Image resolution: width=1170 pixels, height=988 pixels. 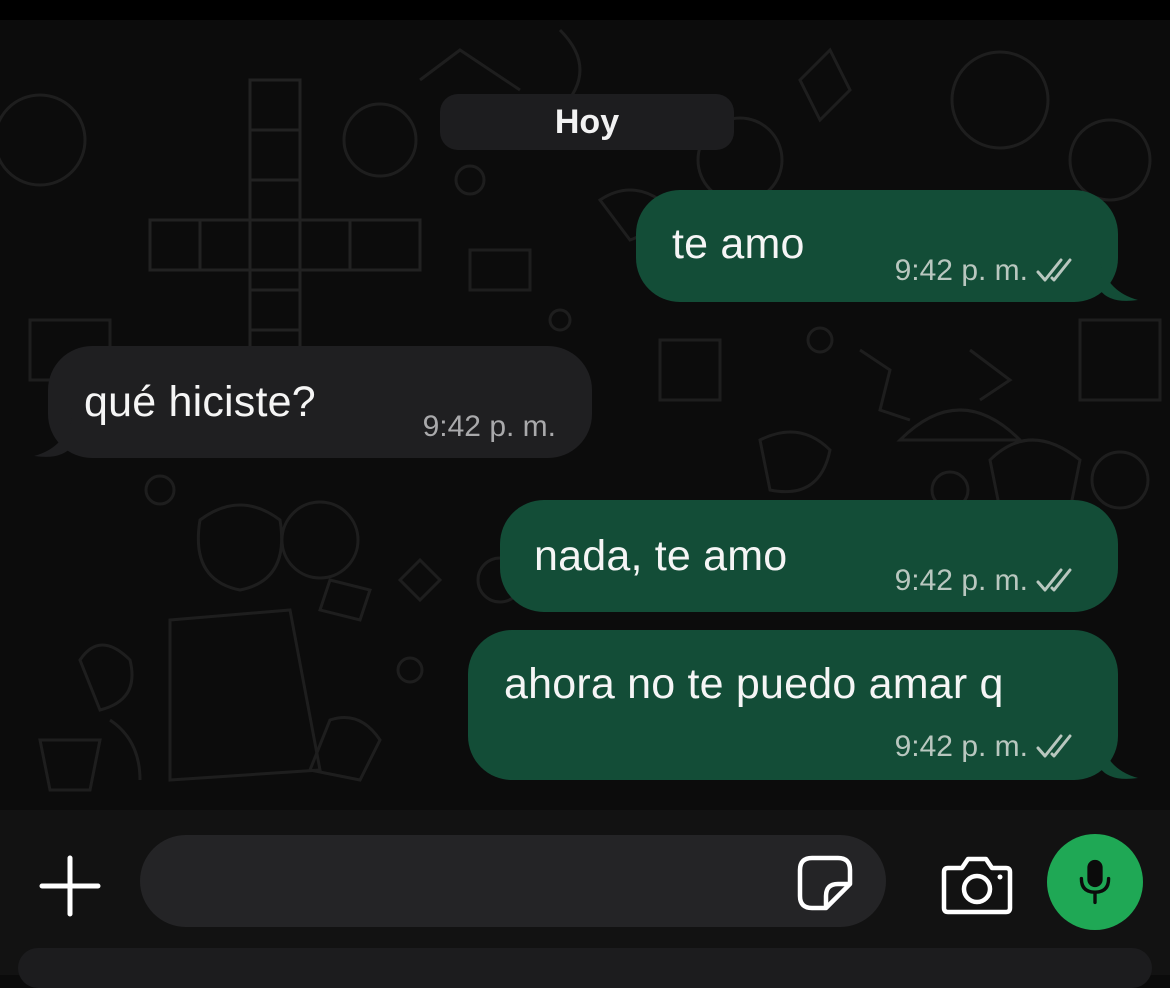 What do you see at coordinates (587, 122) in the screenshot?
I see `date-separator-chip: Hoy` at bounding box center [587, 122].